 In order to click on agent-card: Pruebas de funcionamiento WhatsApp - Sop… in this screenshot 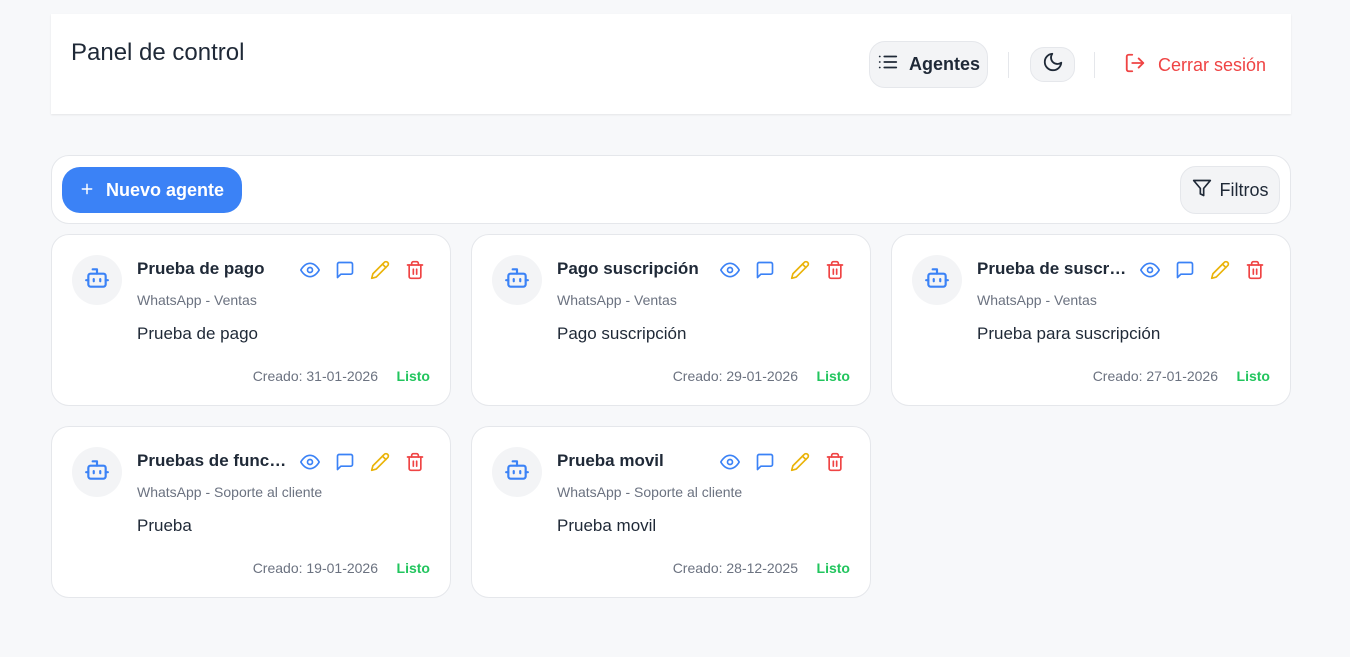, I will do `click(251, 512)`.